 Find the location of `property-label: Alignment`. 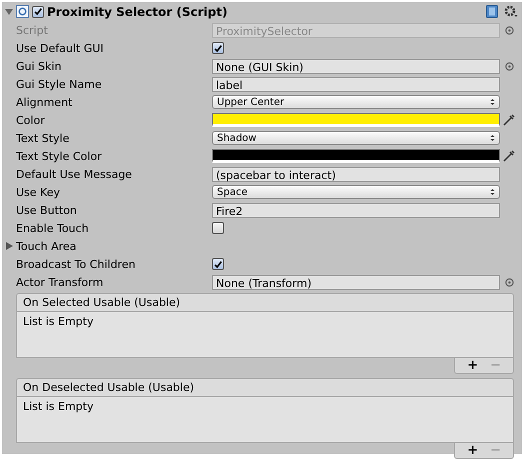

property-label: Alignment is located at coordinates (45, 102).